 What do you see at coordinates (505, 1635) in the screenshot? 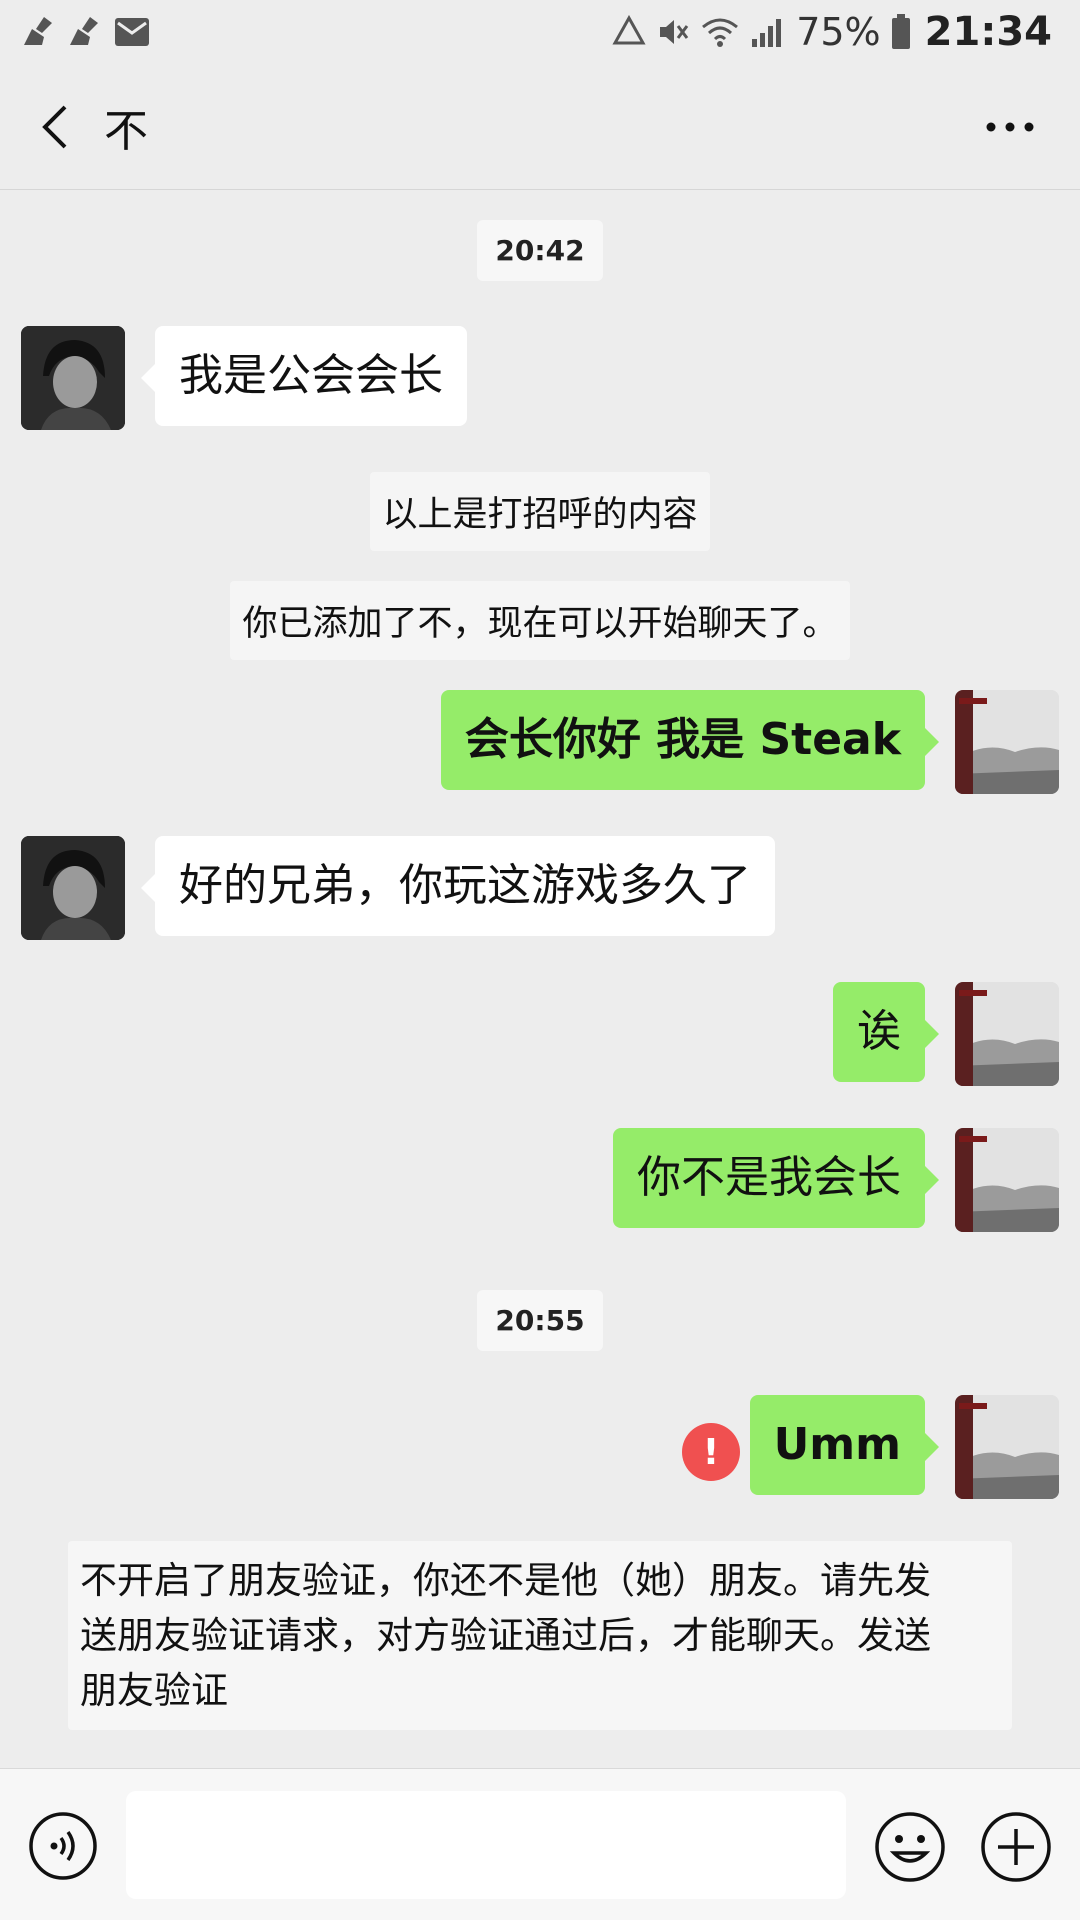
I see `notice-line: 送朋友验证请求，对方验证通过后，才能聊天。发送` at bounding box center [505, 1635].